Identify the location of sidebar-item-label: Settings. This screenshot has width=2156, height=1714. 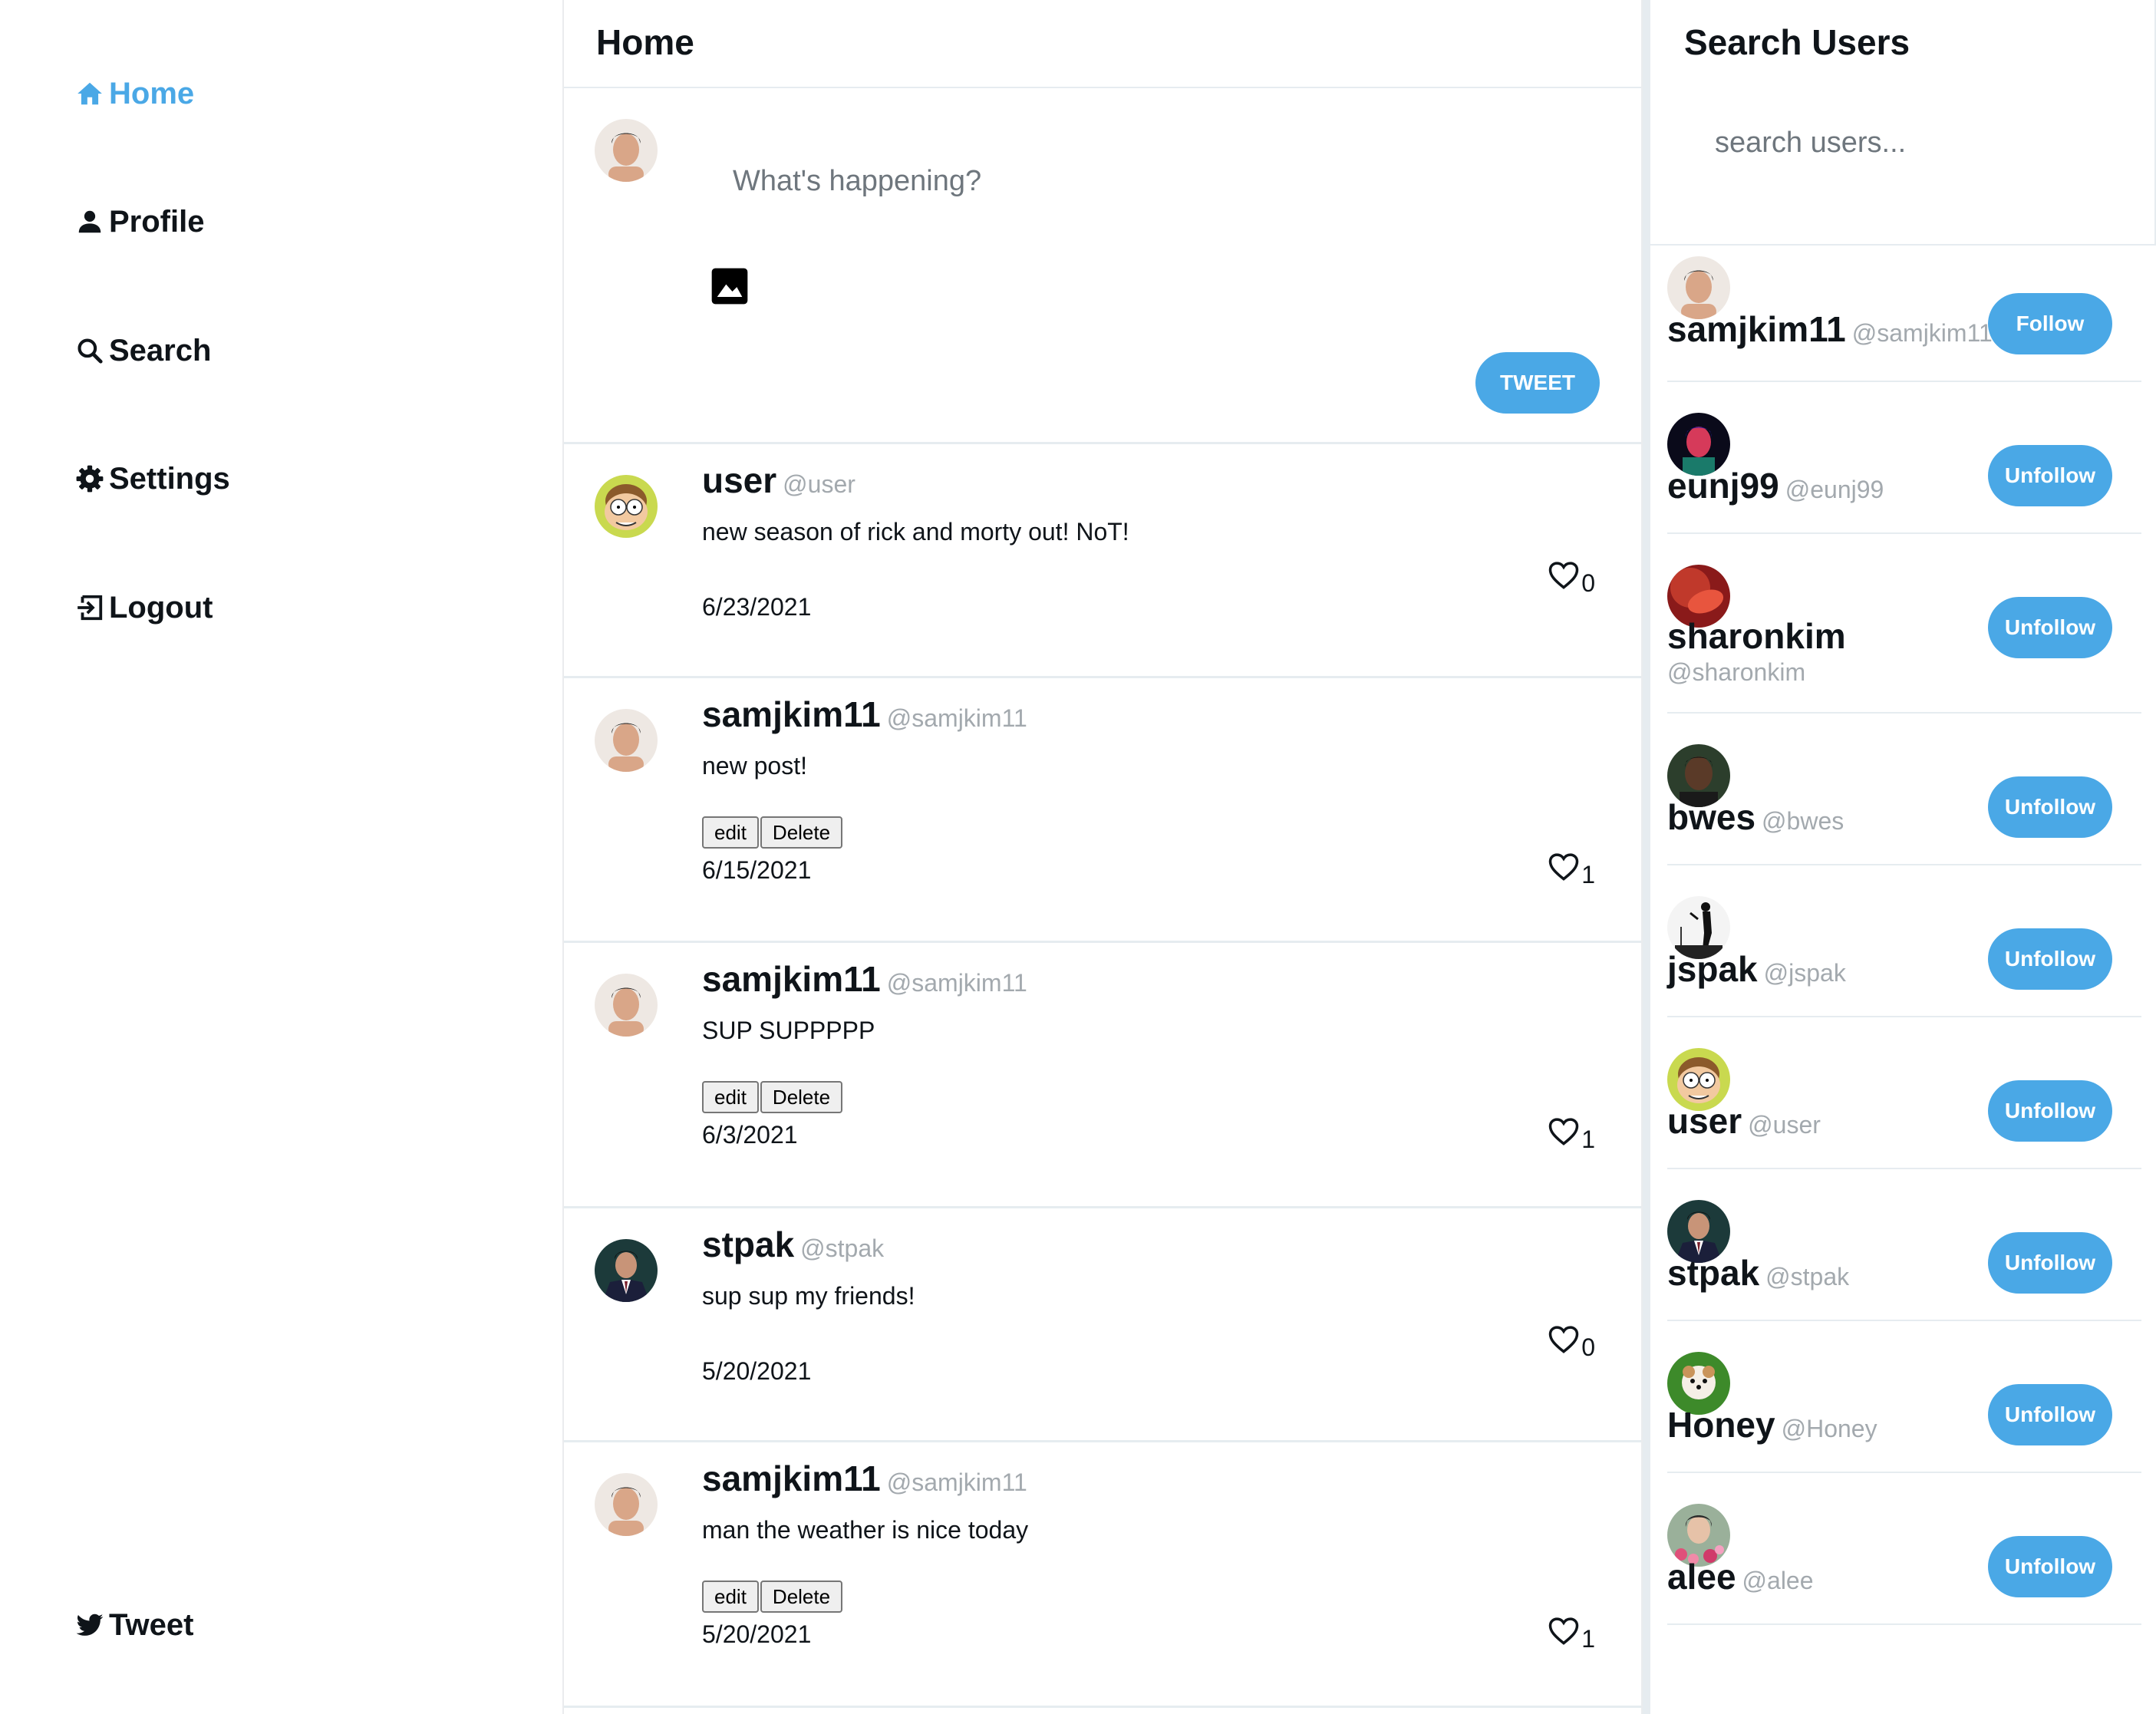
(169, 478).